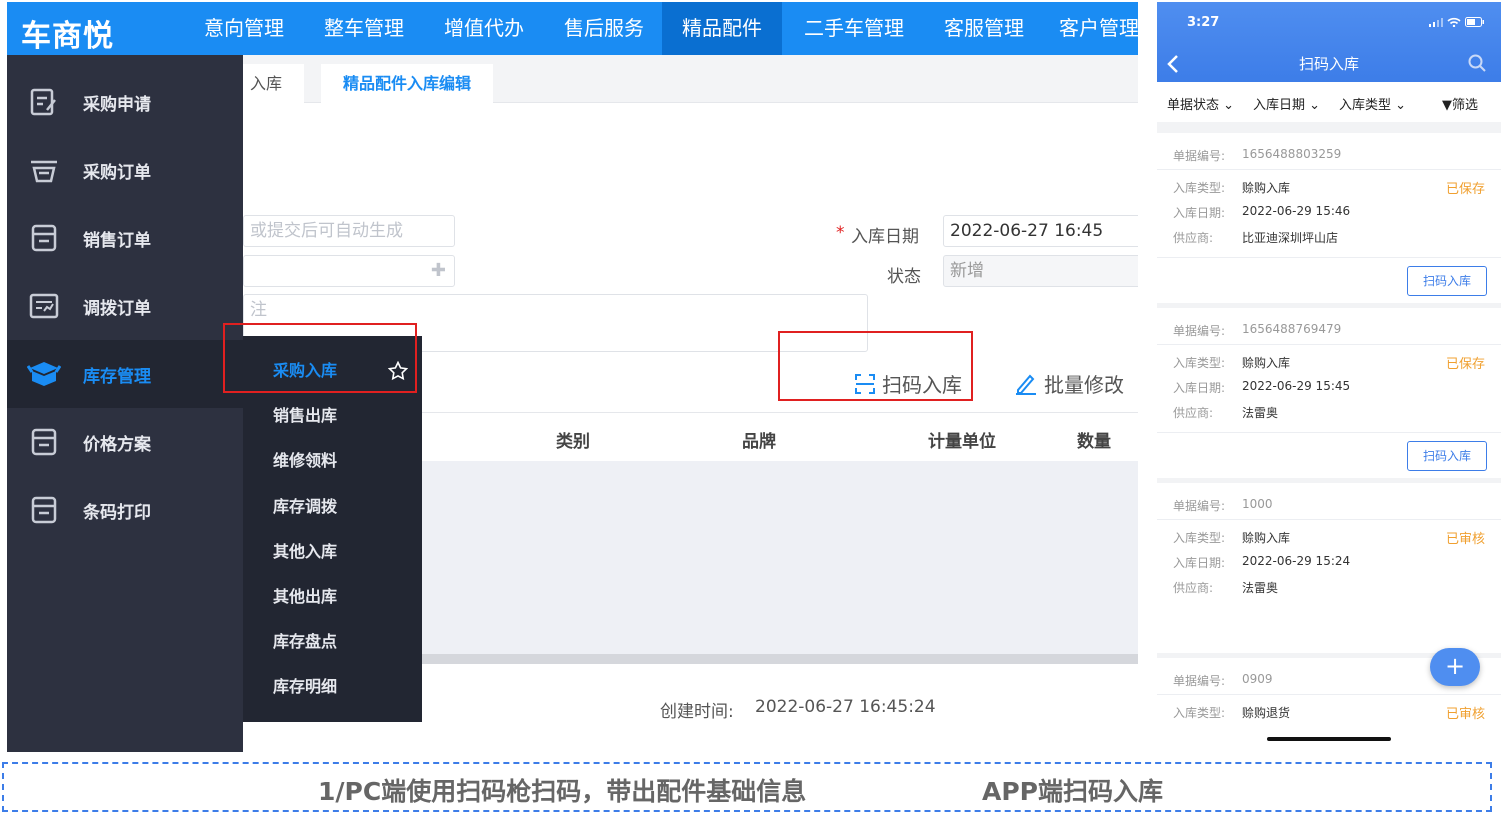  What do you see at coordinates (984, 28) in the screenshot?
I see `nav-item: 客服管理` at bounding box center [984, 28].